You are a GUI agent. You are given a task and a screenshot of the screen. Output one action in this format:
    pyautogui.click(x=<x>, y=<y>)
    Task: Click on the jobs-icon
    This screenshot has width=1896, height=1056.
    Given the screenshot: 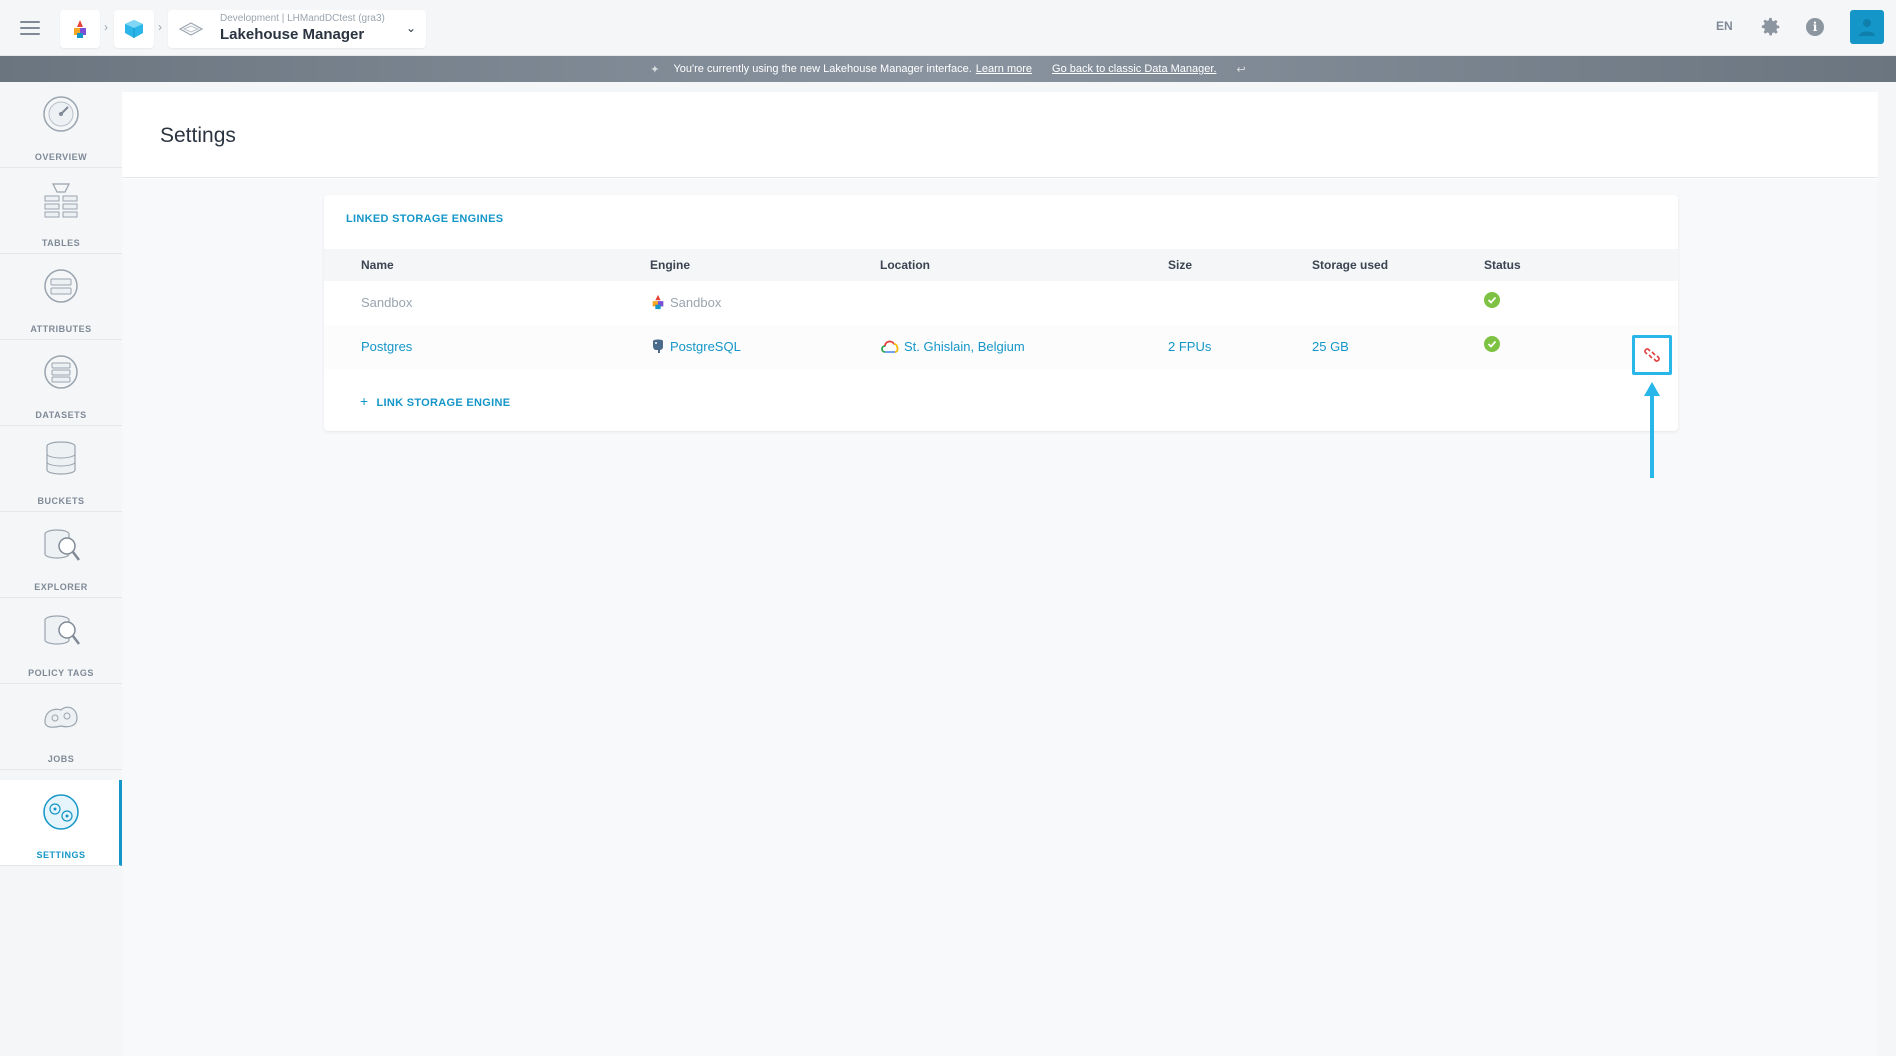 What is the action you would take?
    pyautogui.click(x=61, y=717)
    